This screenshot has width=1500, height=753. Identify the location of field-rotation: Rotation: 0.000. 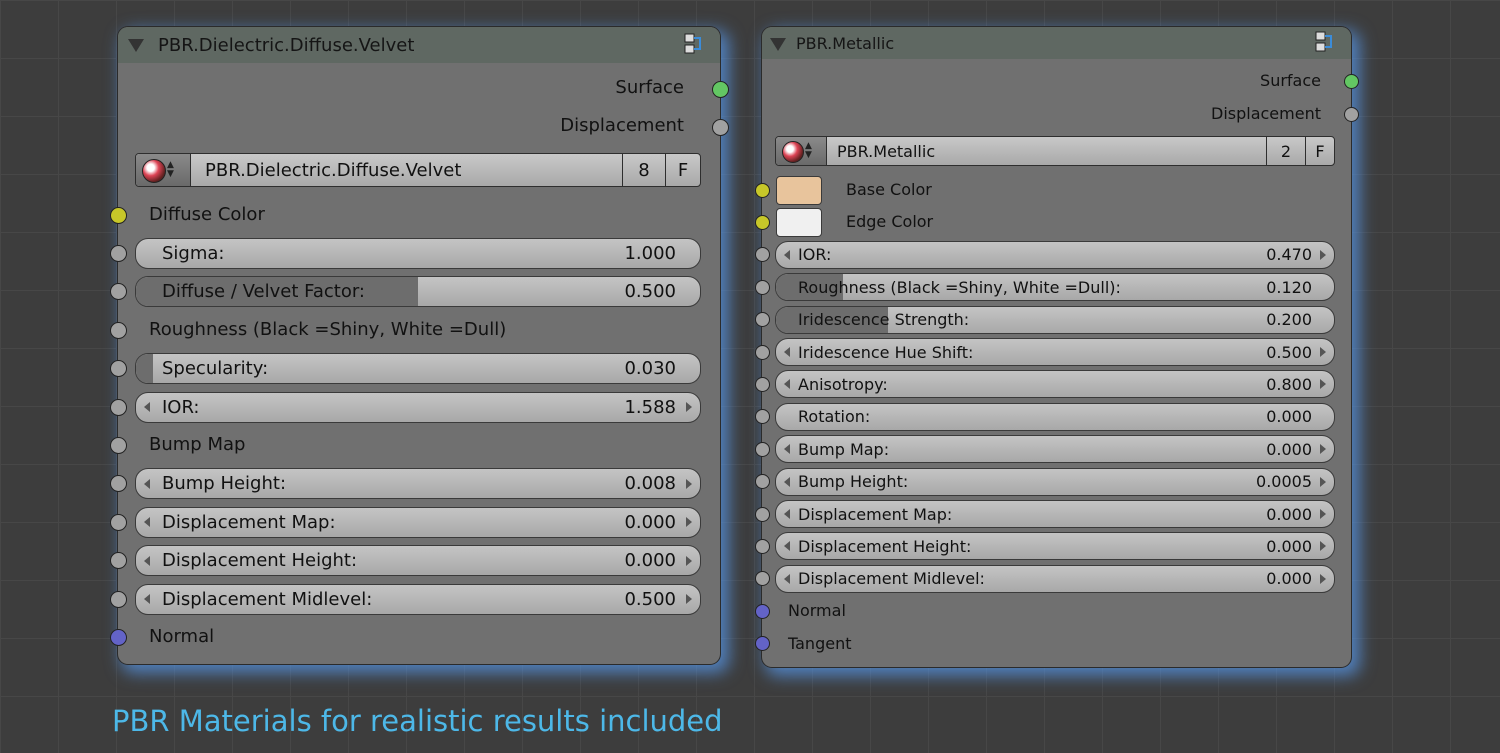
(1055, 416).